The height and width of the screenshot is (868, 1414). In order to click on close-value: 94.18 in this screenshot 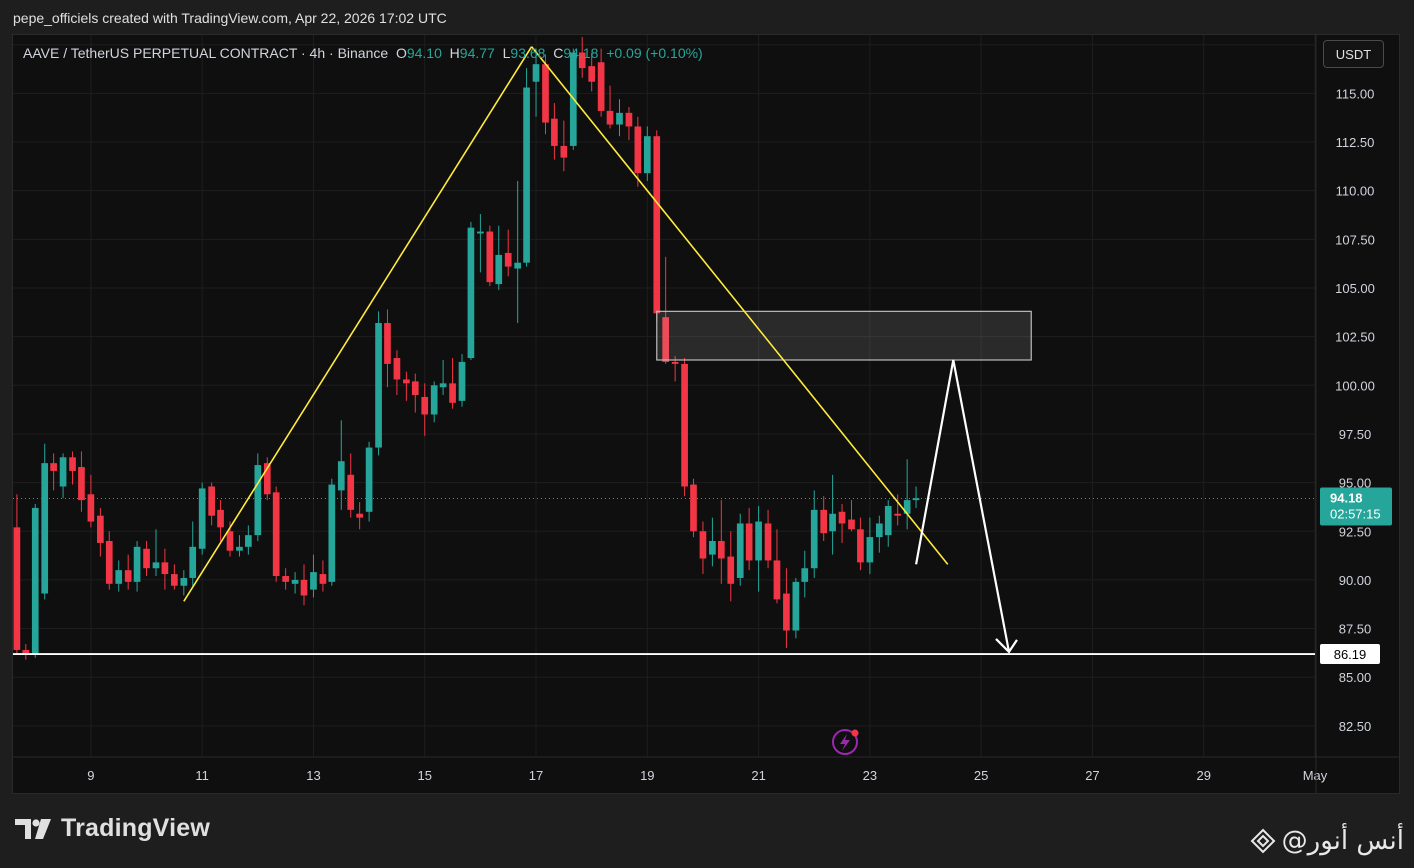, I will do `click(581, 53)`.